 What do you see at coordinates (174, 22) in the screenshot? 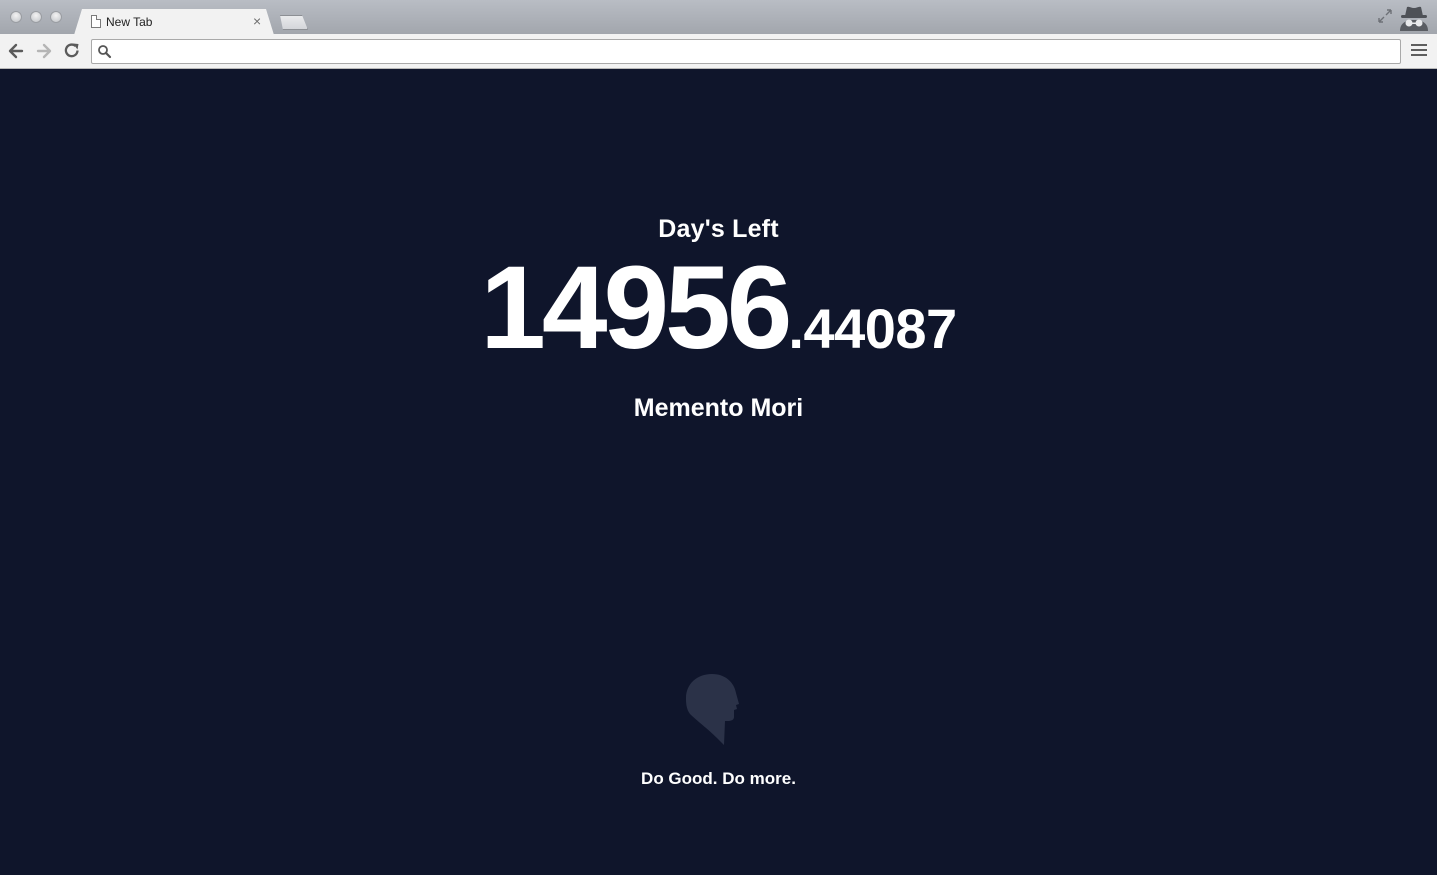
I see `tab-new-tab: New Tab ×` at bounding box center [174, 22].